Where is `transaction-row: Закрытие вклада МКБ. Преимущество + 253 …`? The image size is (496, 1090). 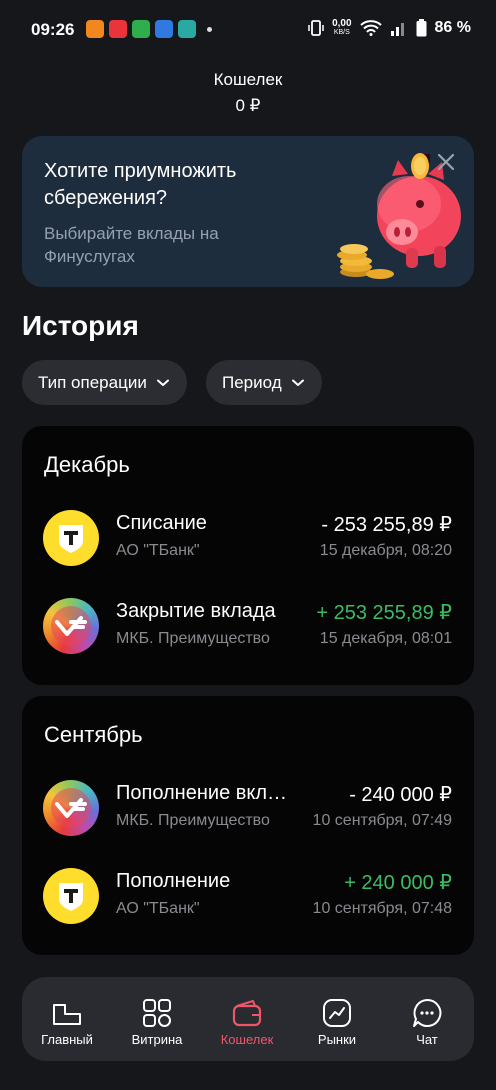
transaction-row: Закрытие вклада МКБ. Преимущество + 253 … is located at coordinates (248, 621).